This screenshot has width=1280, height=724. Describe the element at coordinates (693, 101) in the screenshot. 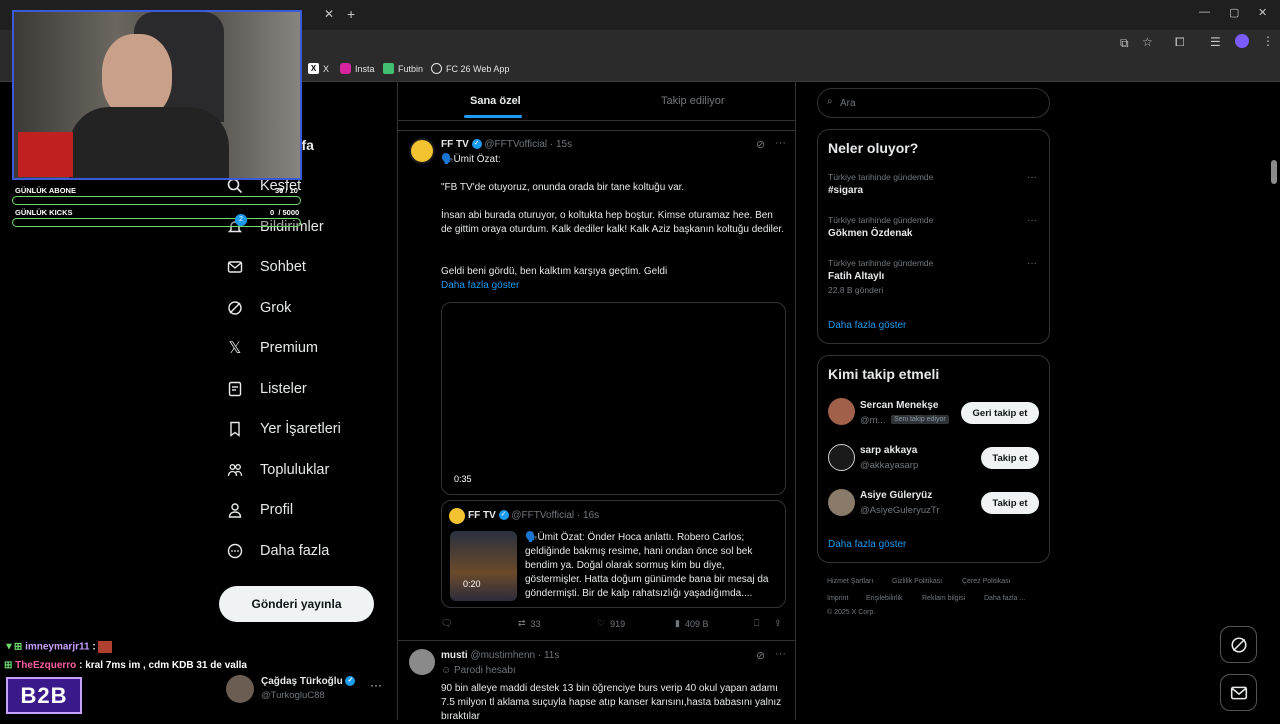

I see `tab-following: Takip ediliyor` at that location.